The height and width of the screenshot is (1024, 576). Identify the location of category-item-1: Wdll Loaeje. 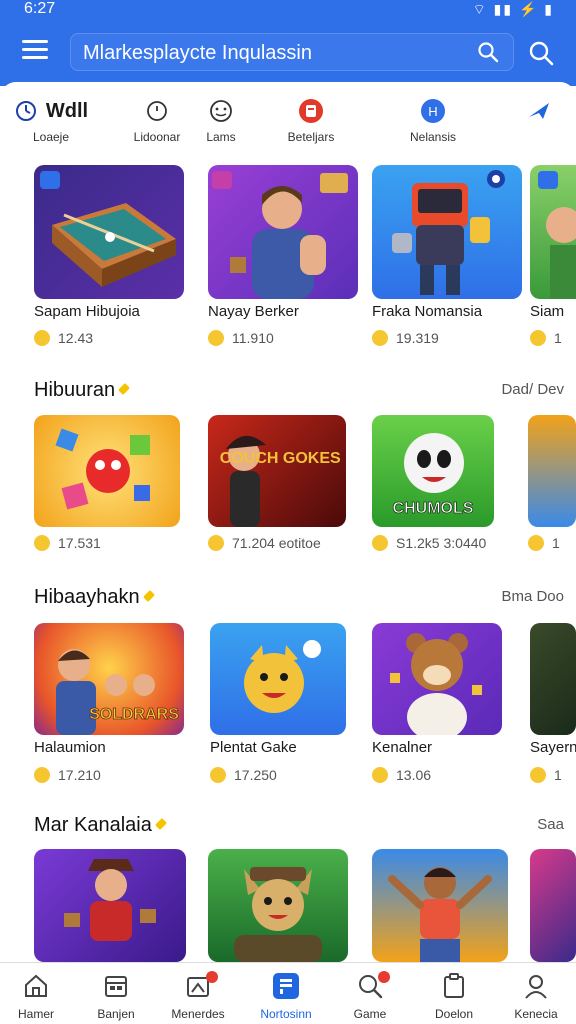
(51, 120).